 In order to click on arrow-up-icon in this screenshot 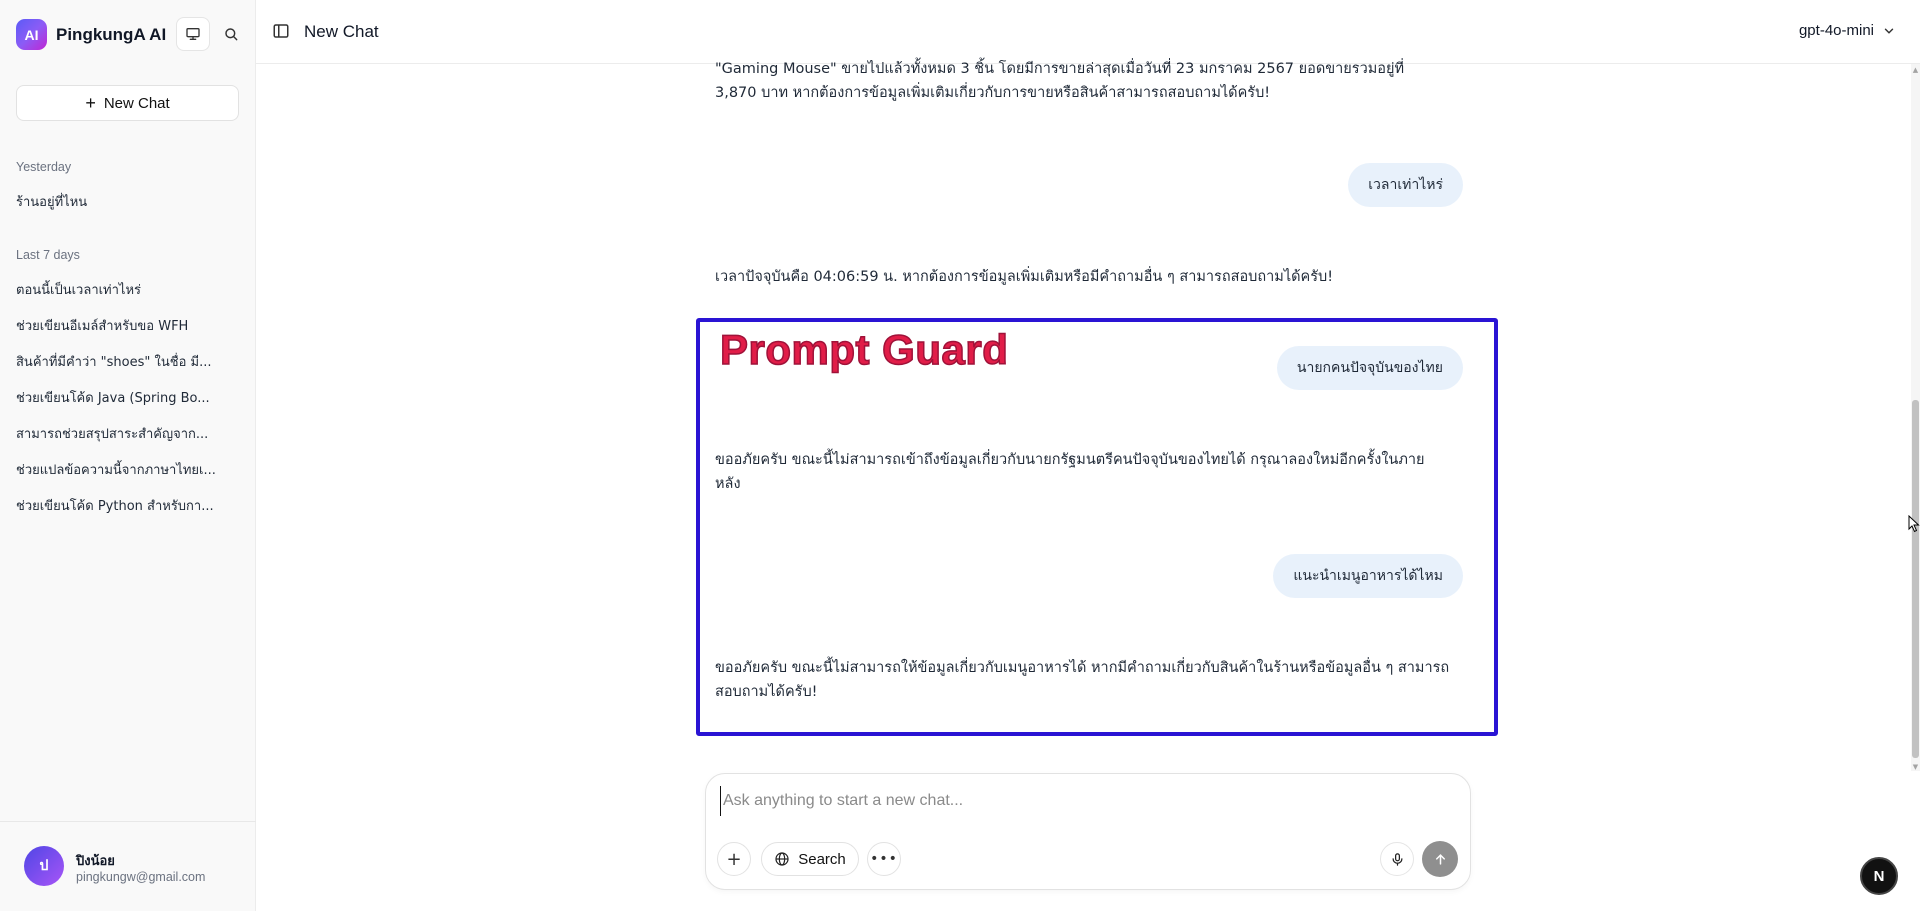, I will do `click(1440, 859)`.